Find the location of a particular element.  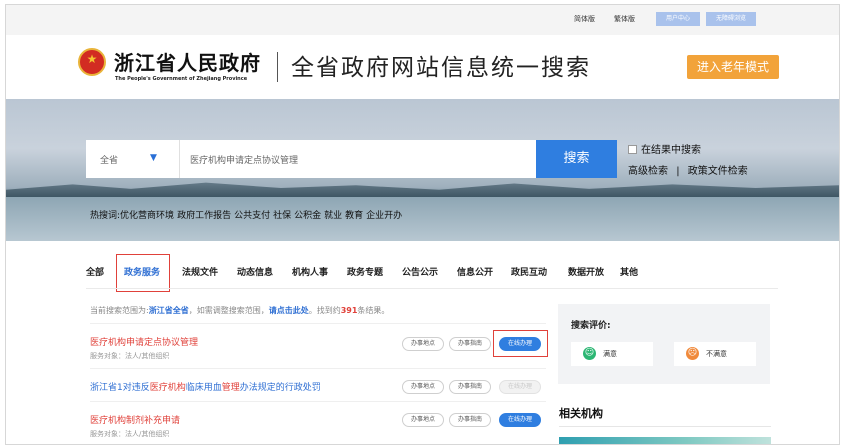

simplified-link: 简体版 is located at coordinates (584, 19).